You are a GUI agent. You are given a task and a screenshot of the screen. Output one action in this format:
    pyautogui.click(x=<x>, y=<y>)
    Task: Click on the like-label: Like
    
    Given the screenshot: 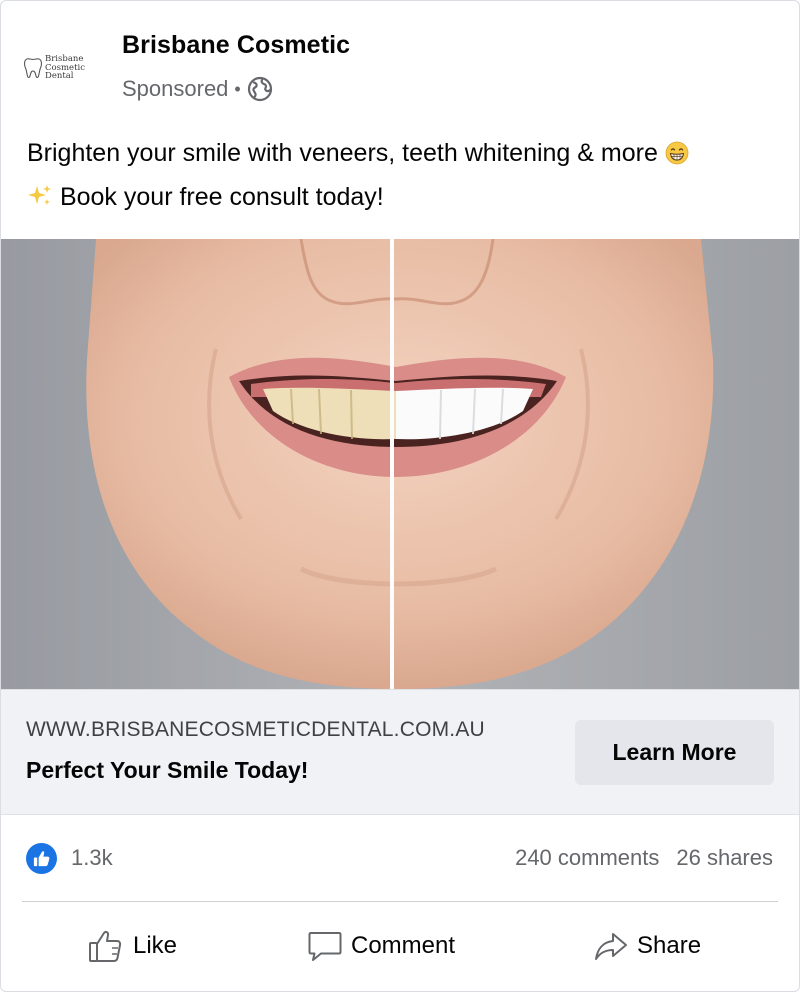 What is the action you would take?
    pyautogui.click(x=155, y=945)
    